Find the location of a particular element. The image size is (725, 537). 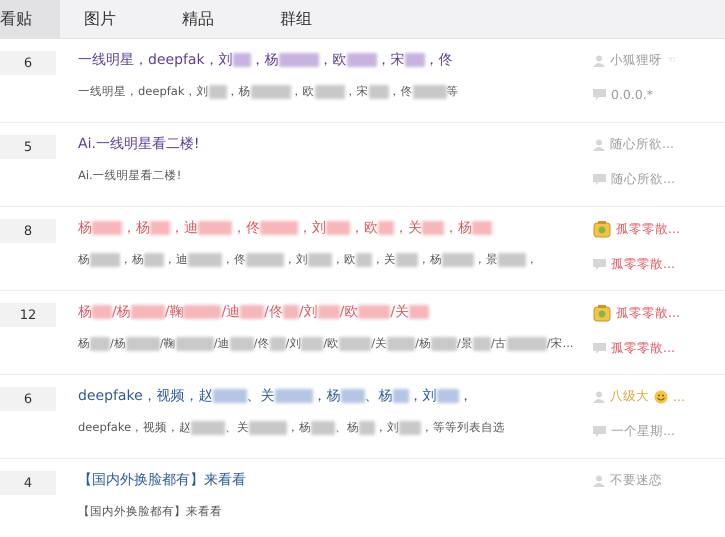

thread-title: ，关 is located at coordinates (408, 228).